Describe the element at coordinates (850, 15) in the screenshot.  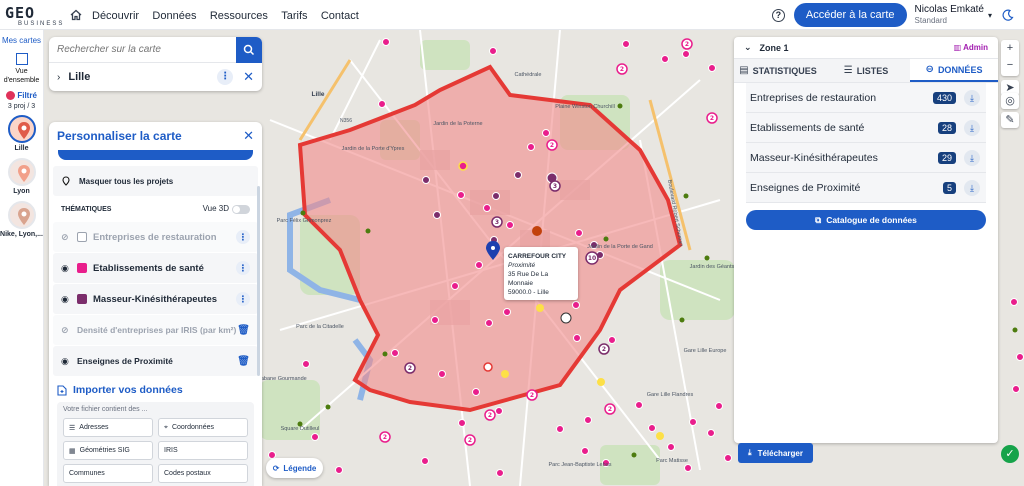
I see `open-map-button: Accéder à la carte` at that location.